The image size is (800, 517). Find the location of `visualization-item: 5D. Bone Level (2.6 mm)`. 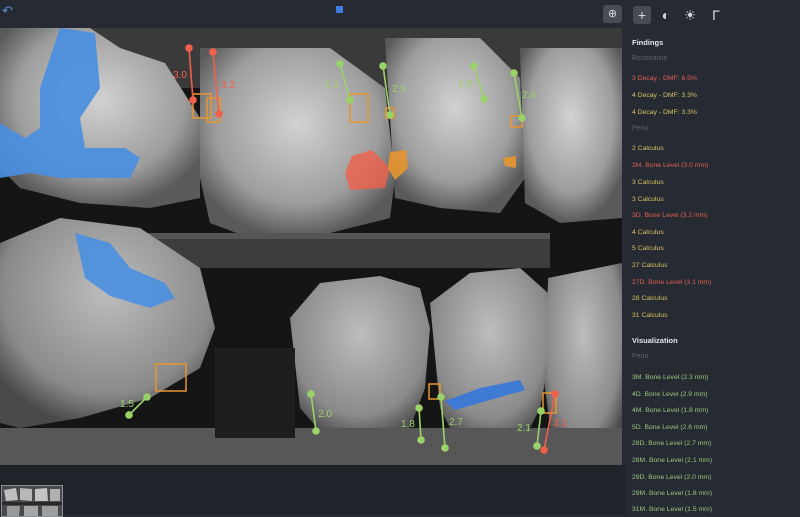

visualization-item: 5D. Bone Level (2.6 mm) is located at coordinates (670, 427).